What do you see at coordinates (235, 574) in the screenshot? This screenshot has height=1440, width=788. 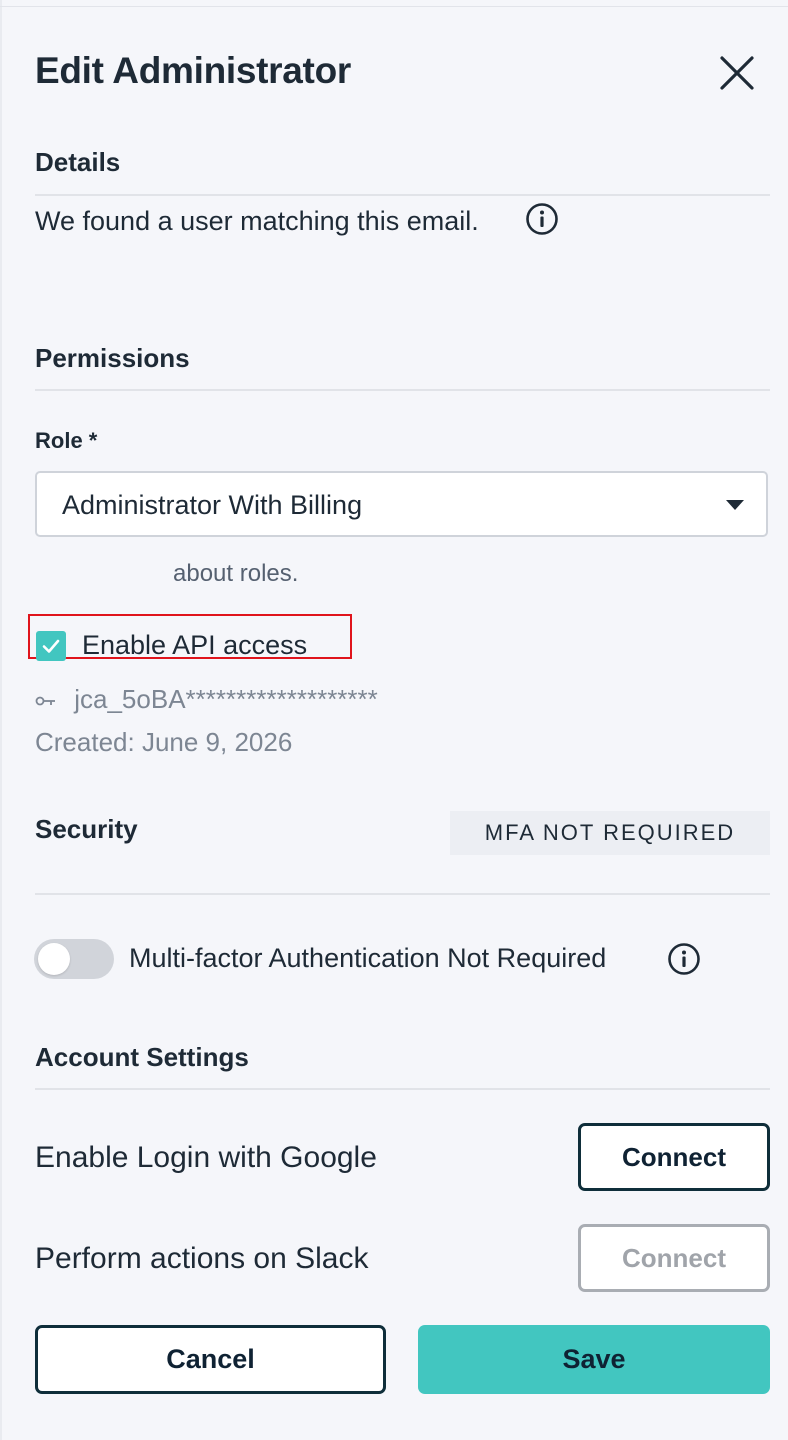 I see `roles-hint-link: about roles.` at bounding box center [235, 574].